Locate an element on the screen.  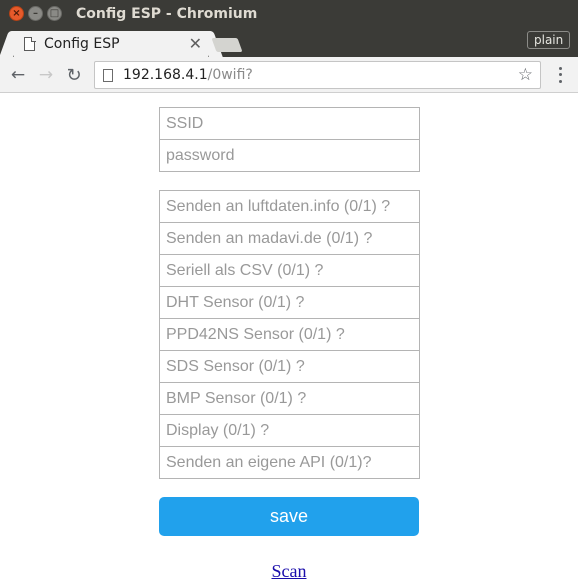
close-icon: ✕ is located at coordinates (195, 43).